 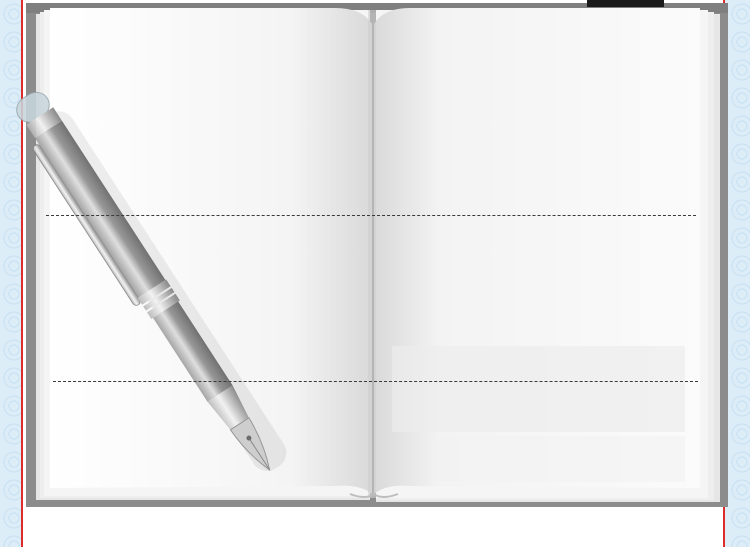 What do you see at coordinates (538, 389) in the screenshot?
I see `faint-text-box` at bounding box center [538, 389].